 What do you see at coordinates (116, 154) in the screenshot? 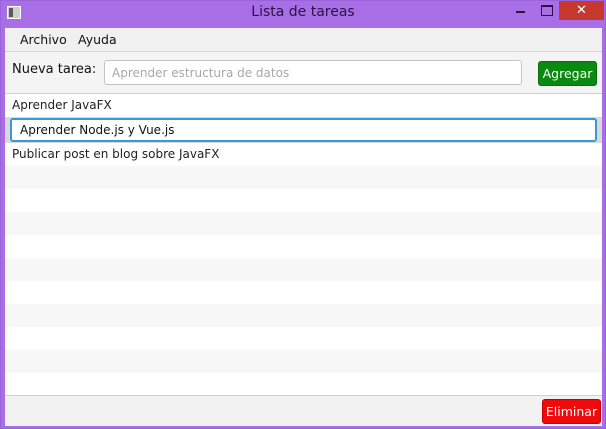
I see `list-item-text: Publicar post en blog sobre JavaFX` at bounding box center [116, 154].